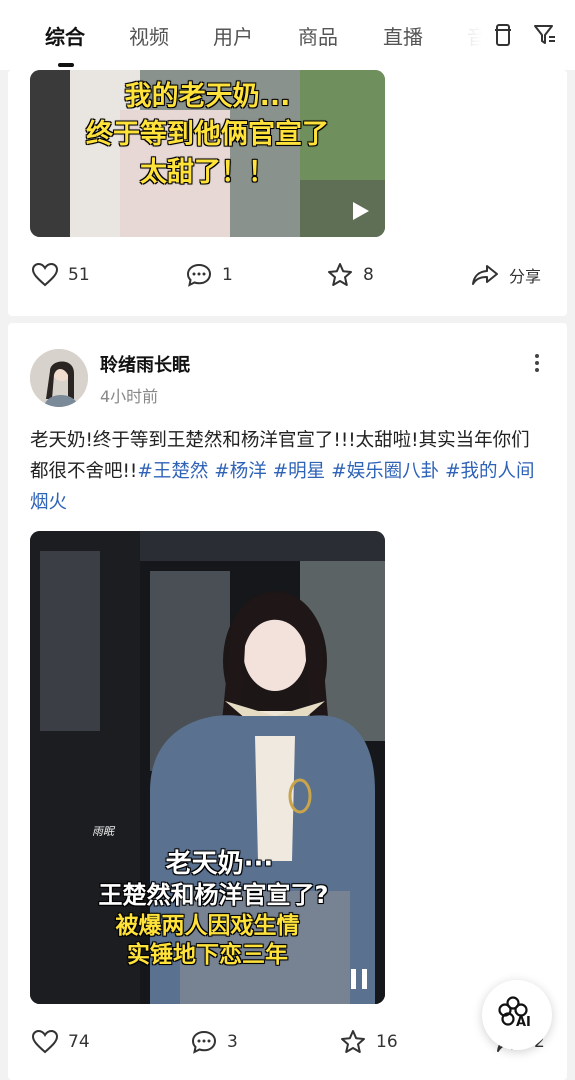  I want to click on watermark-signature: 雨眠, so click(103, 831).